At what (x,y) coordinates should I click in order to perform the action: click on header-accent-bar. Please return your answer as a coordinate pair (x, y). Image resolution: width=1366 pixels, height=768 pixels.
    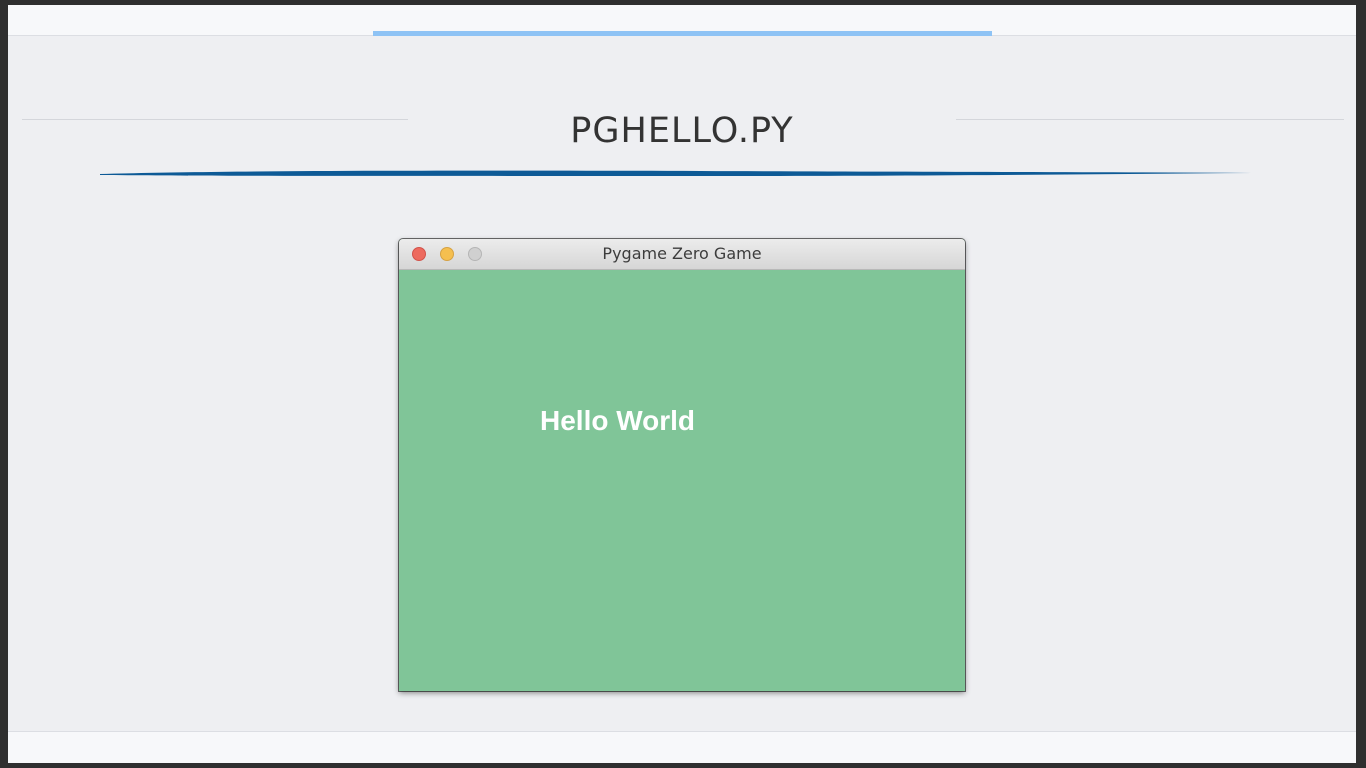
    Looking at the image, I should click on (682, 33).